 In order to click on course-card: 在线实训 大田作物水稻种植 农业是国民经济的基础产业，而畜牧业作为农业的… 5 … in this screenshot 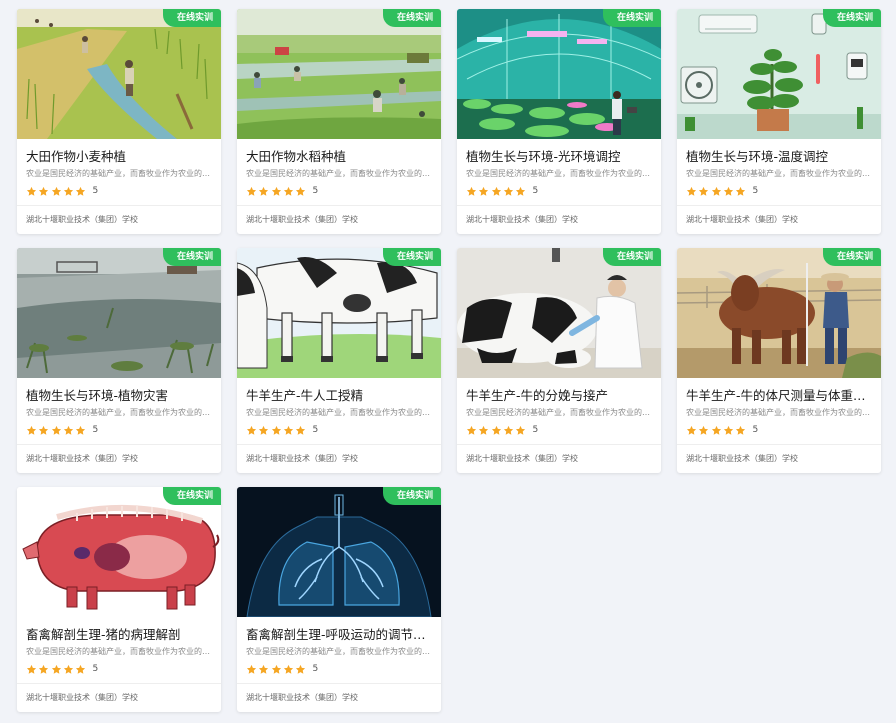, I will do `click(339, 121)`.